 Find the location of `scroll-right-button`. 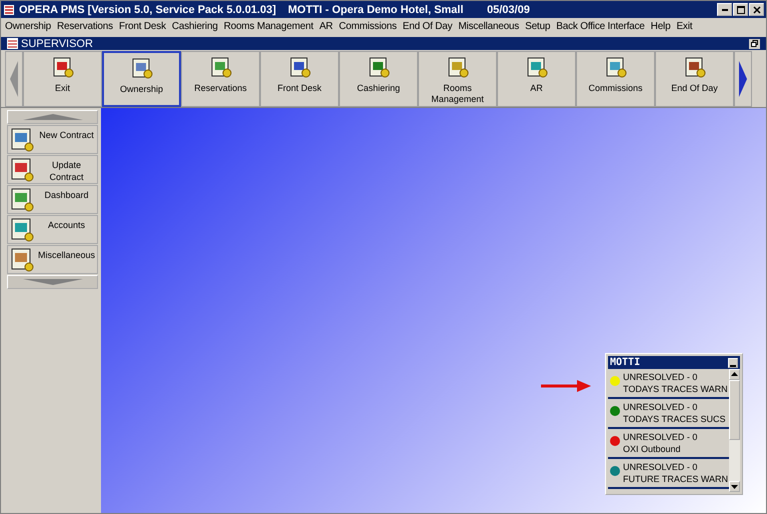

scroll-right-button is located at coordinates (743, 79).